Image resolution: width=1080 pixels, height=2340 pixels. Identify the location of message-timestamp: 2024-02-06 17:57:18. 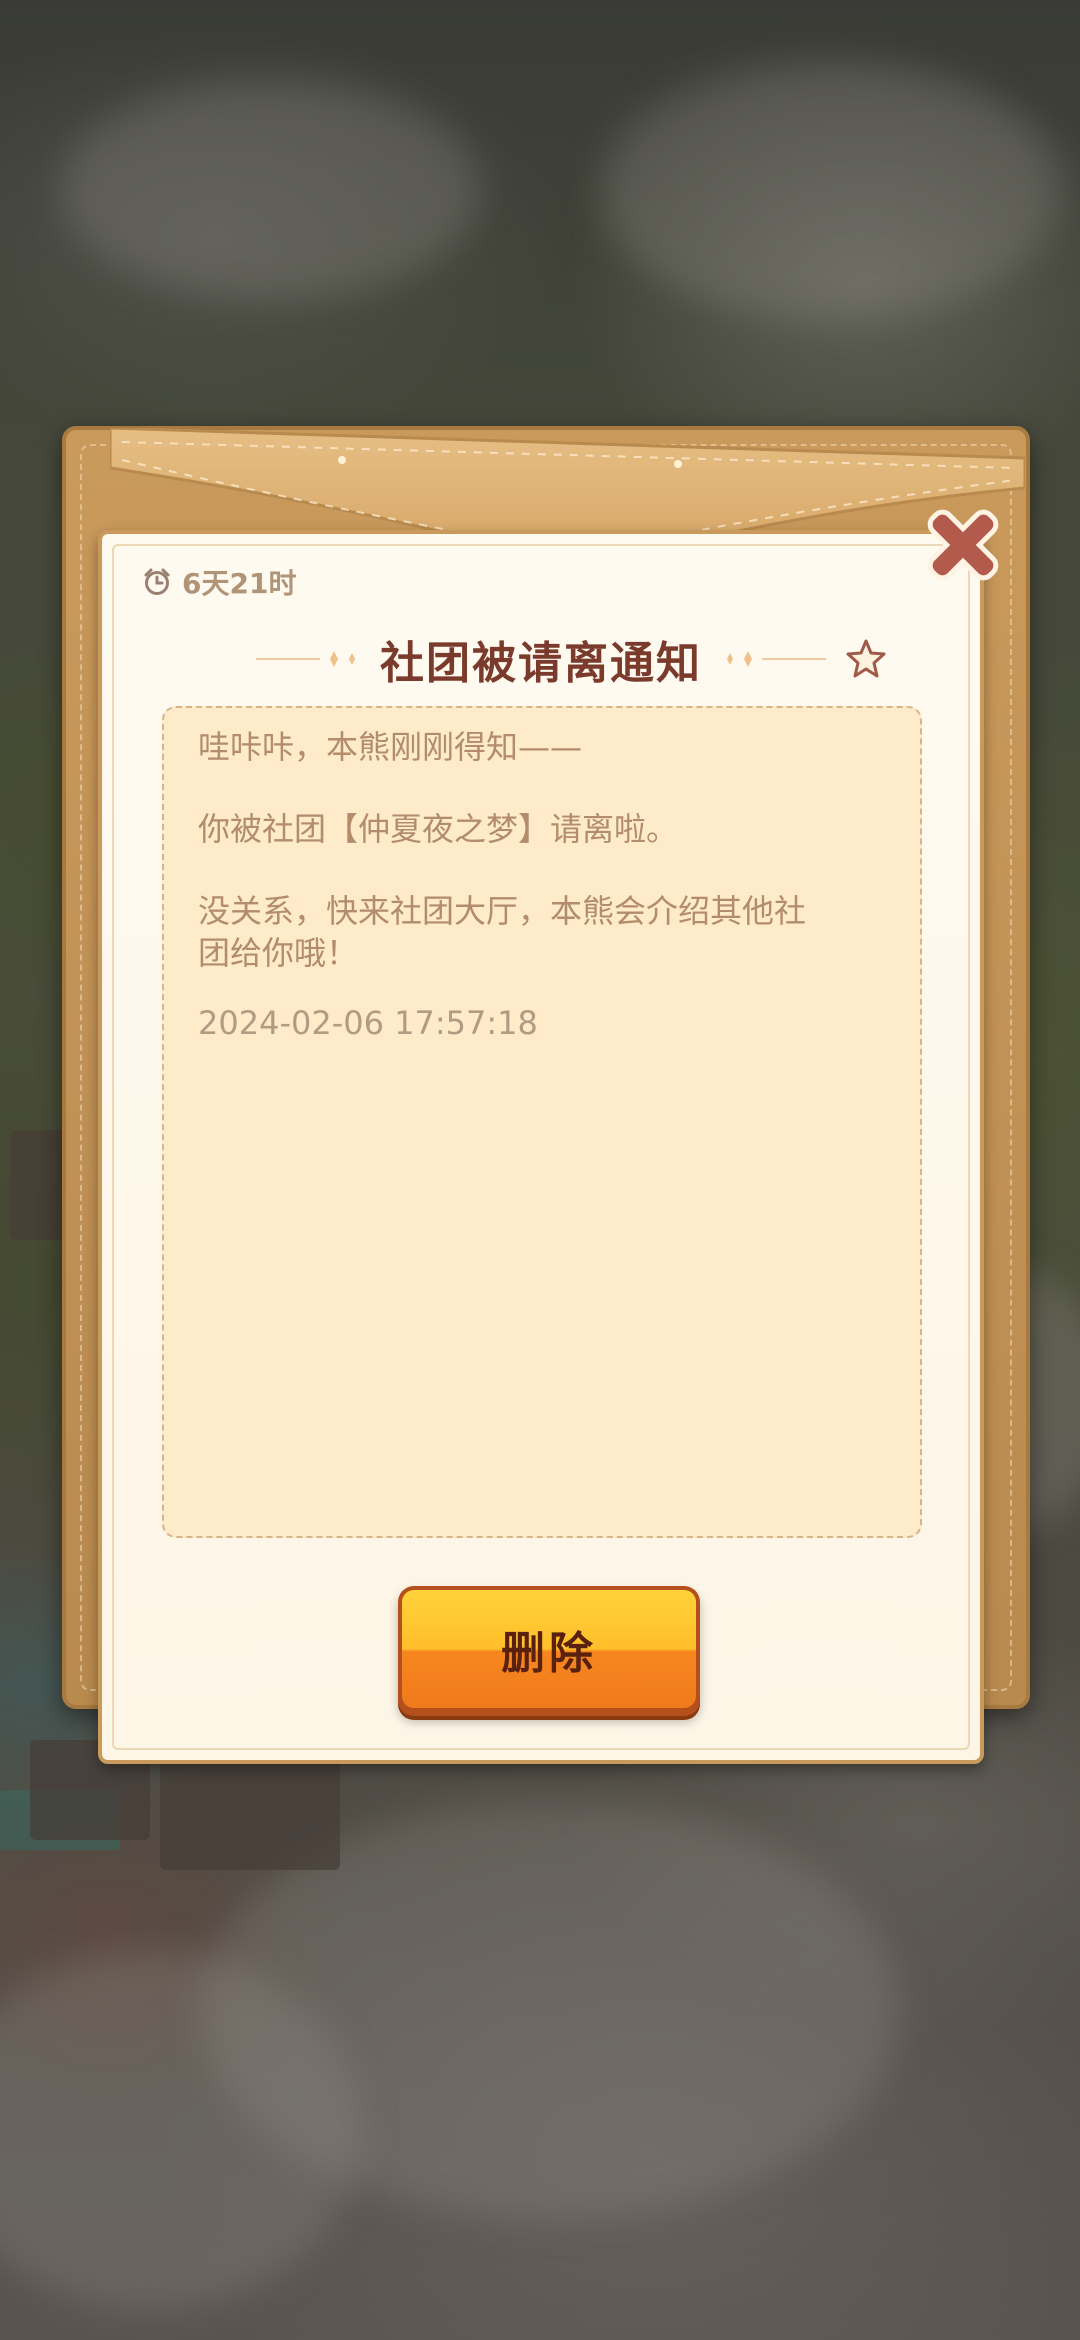
(368, 1023).